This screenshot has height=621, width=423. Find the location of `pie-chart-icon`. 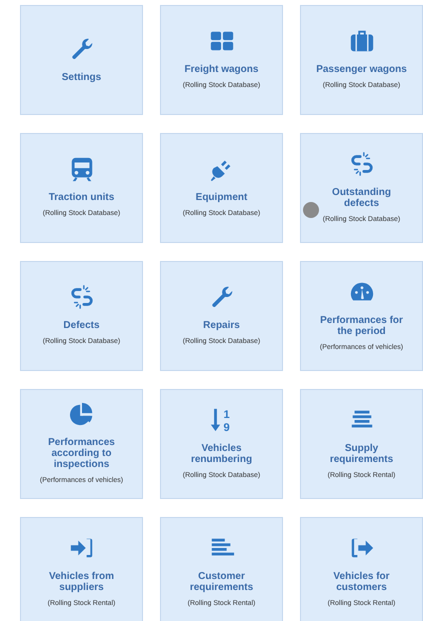

pie-chart-icon is located at coordinates (81, 414).